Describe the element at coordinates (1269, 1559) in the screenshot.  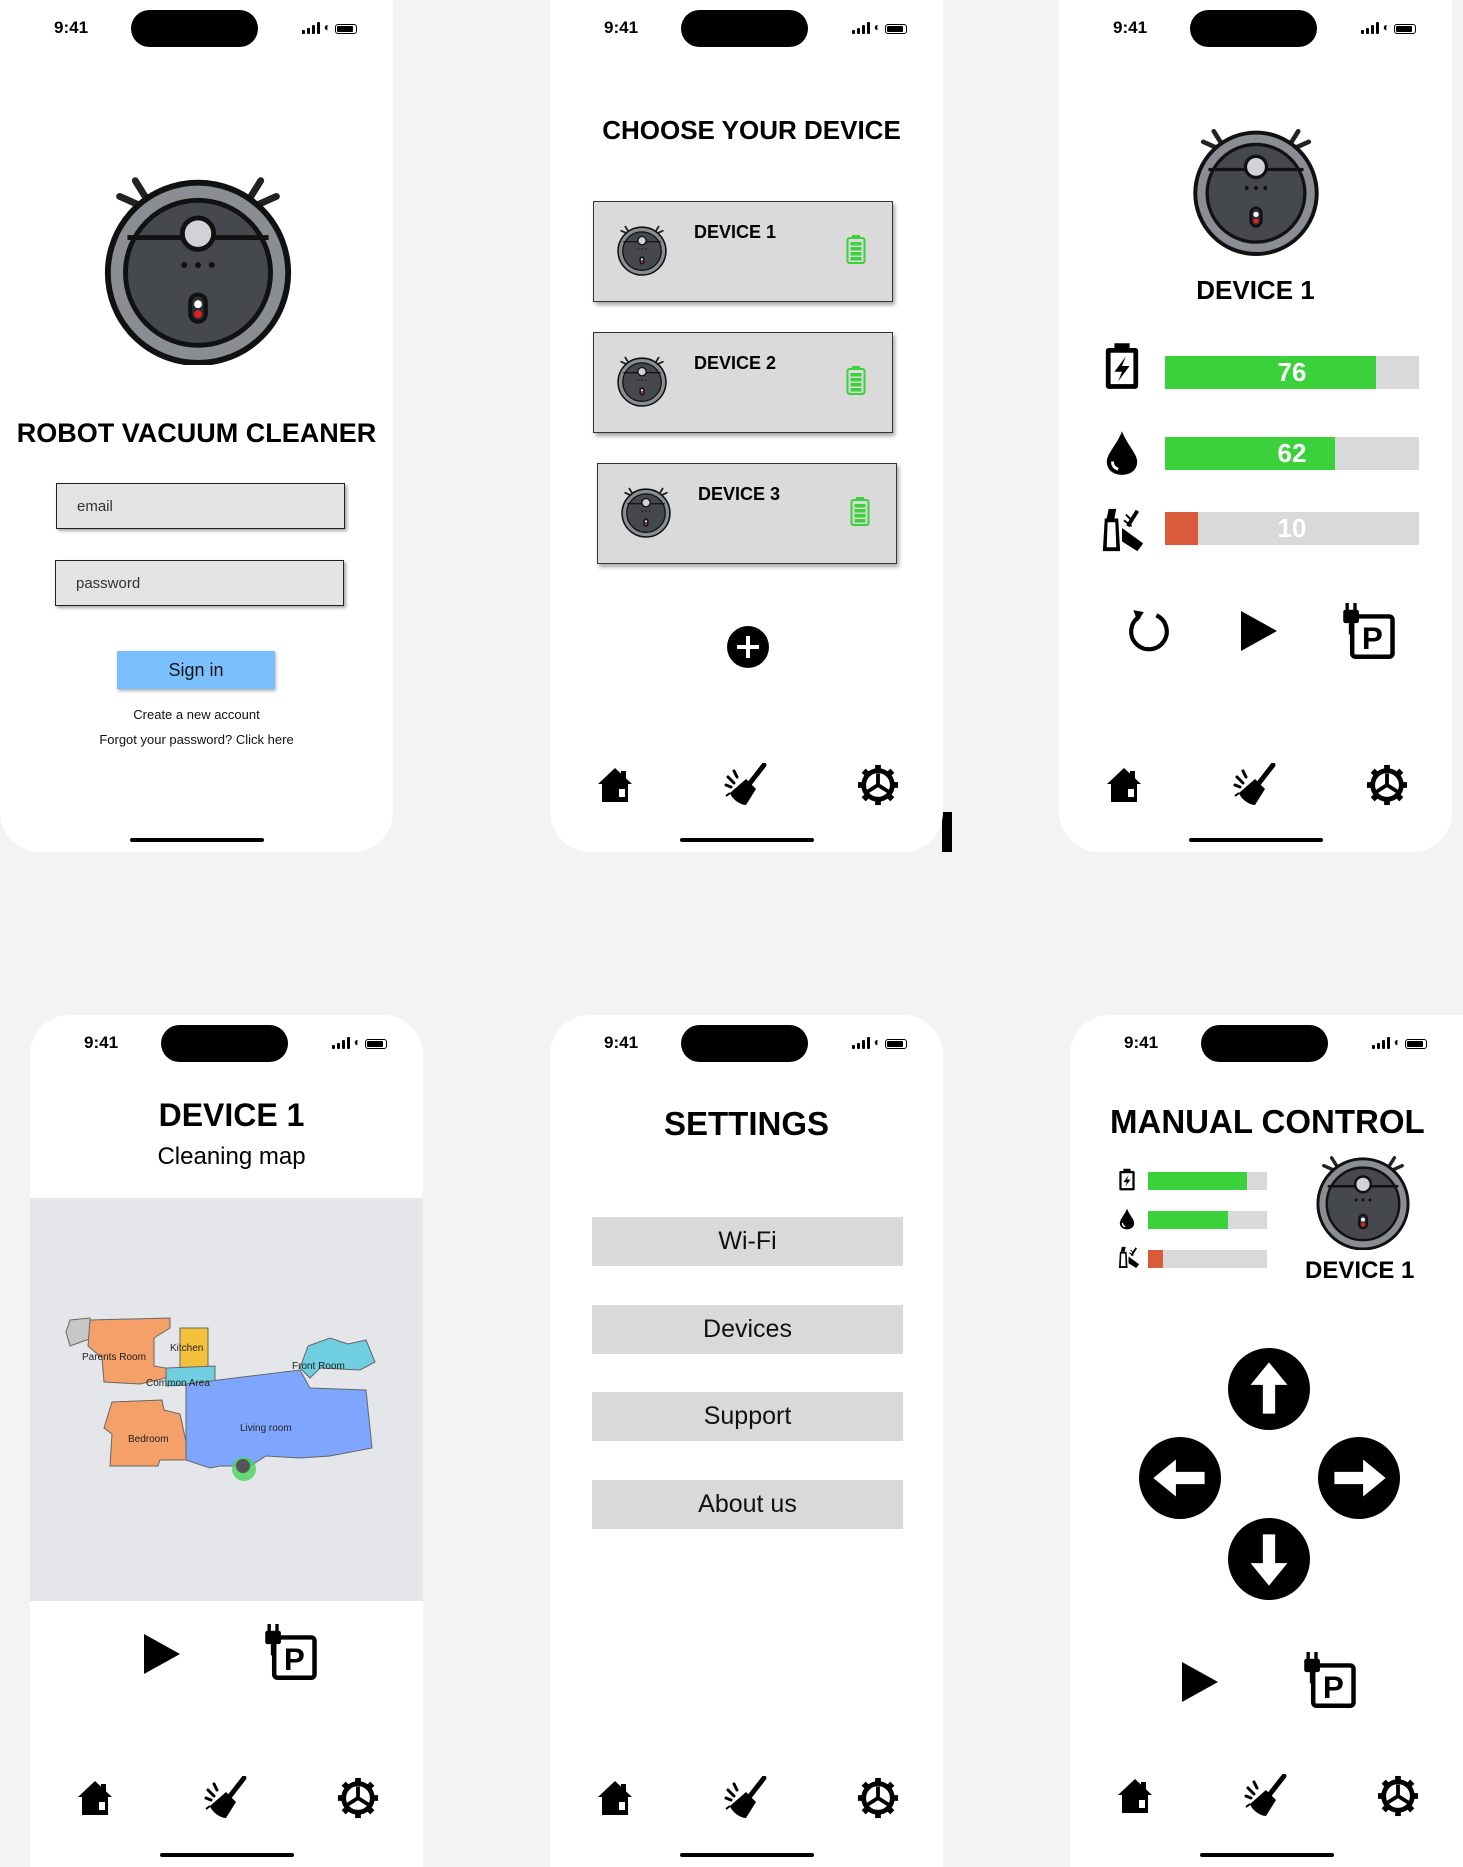
I see `arrow-down-icon` at that location.